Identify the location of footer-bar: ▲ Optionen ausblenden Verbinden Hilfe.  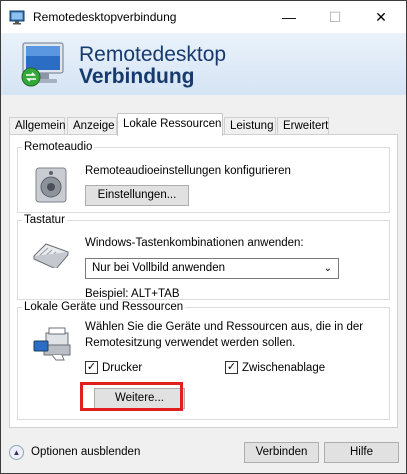
(203, 452).